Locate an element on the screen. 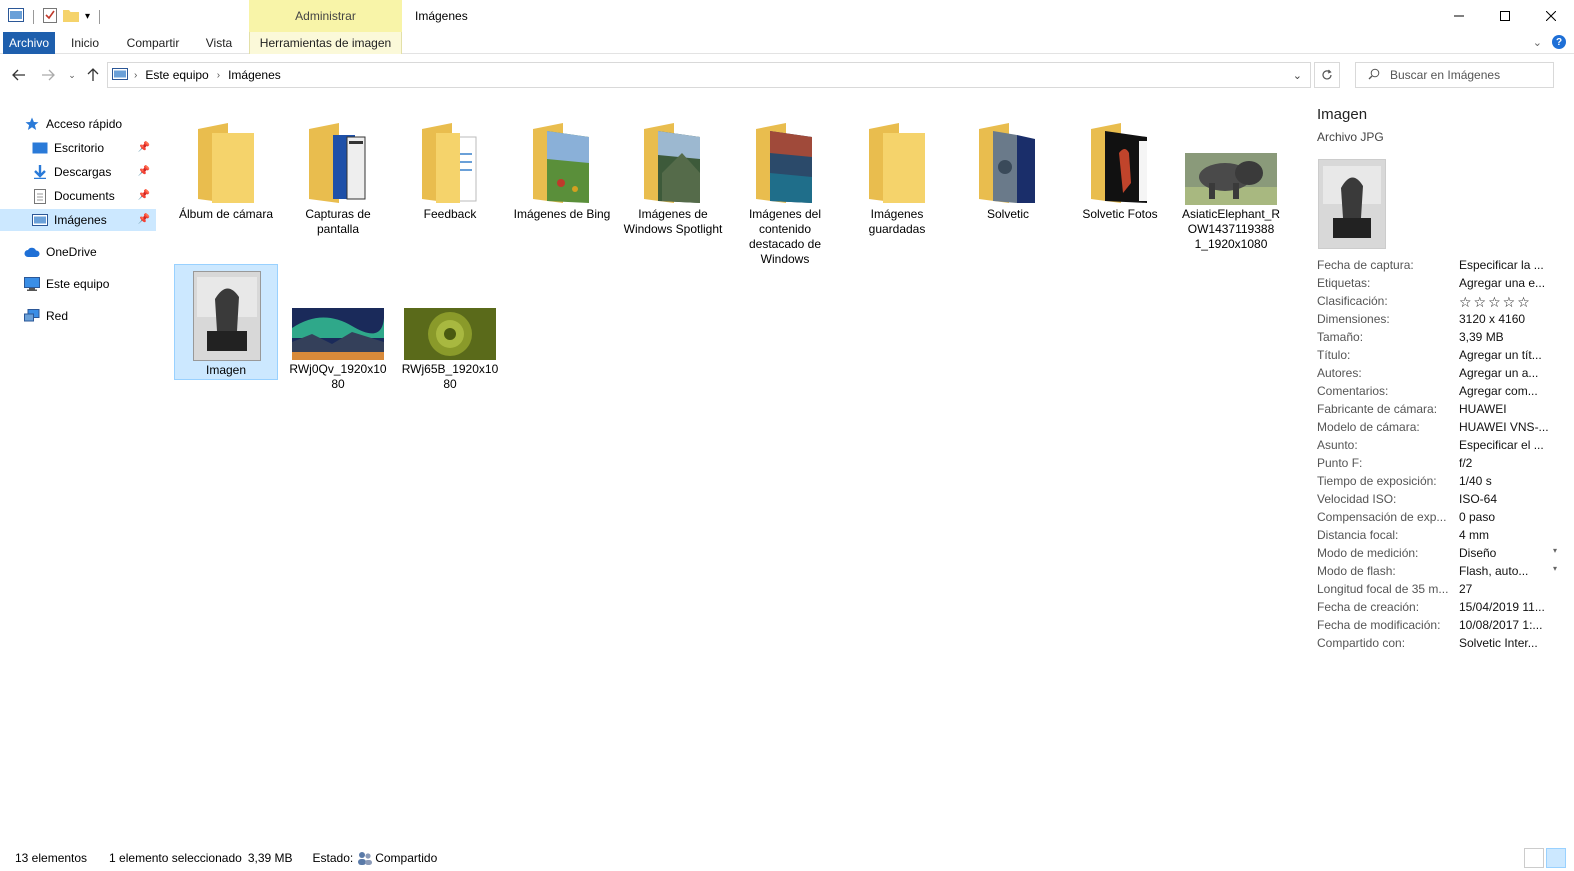  search-box is located at coordinates (1454, 75).